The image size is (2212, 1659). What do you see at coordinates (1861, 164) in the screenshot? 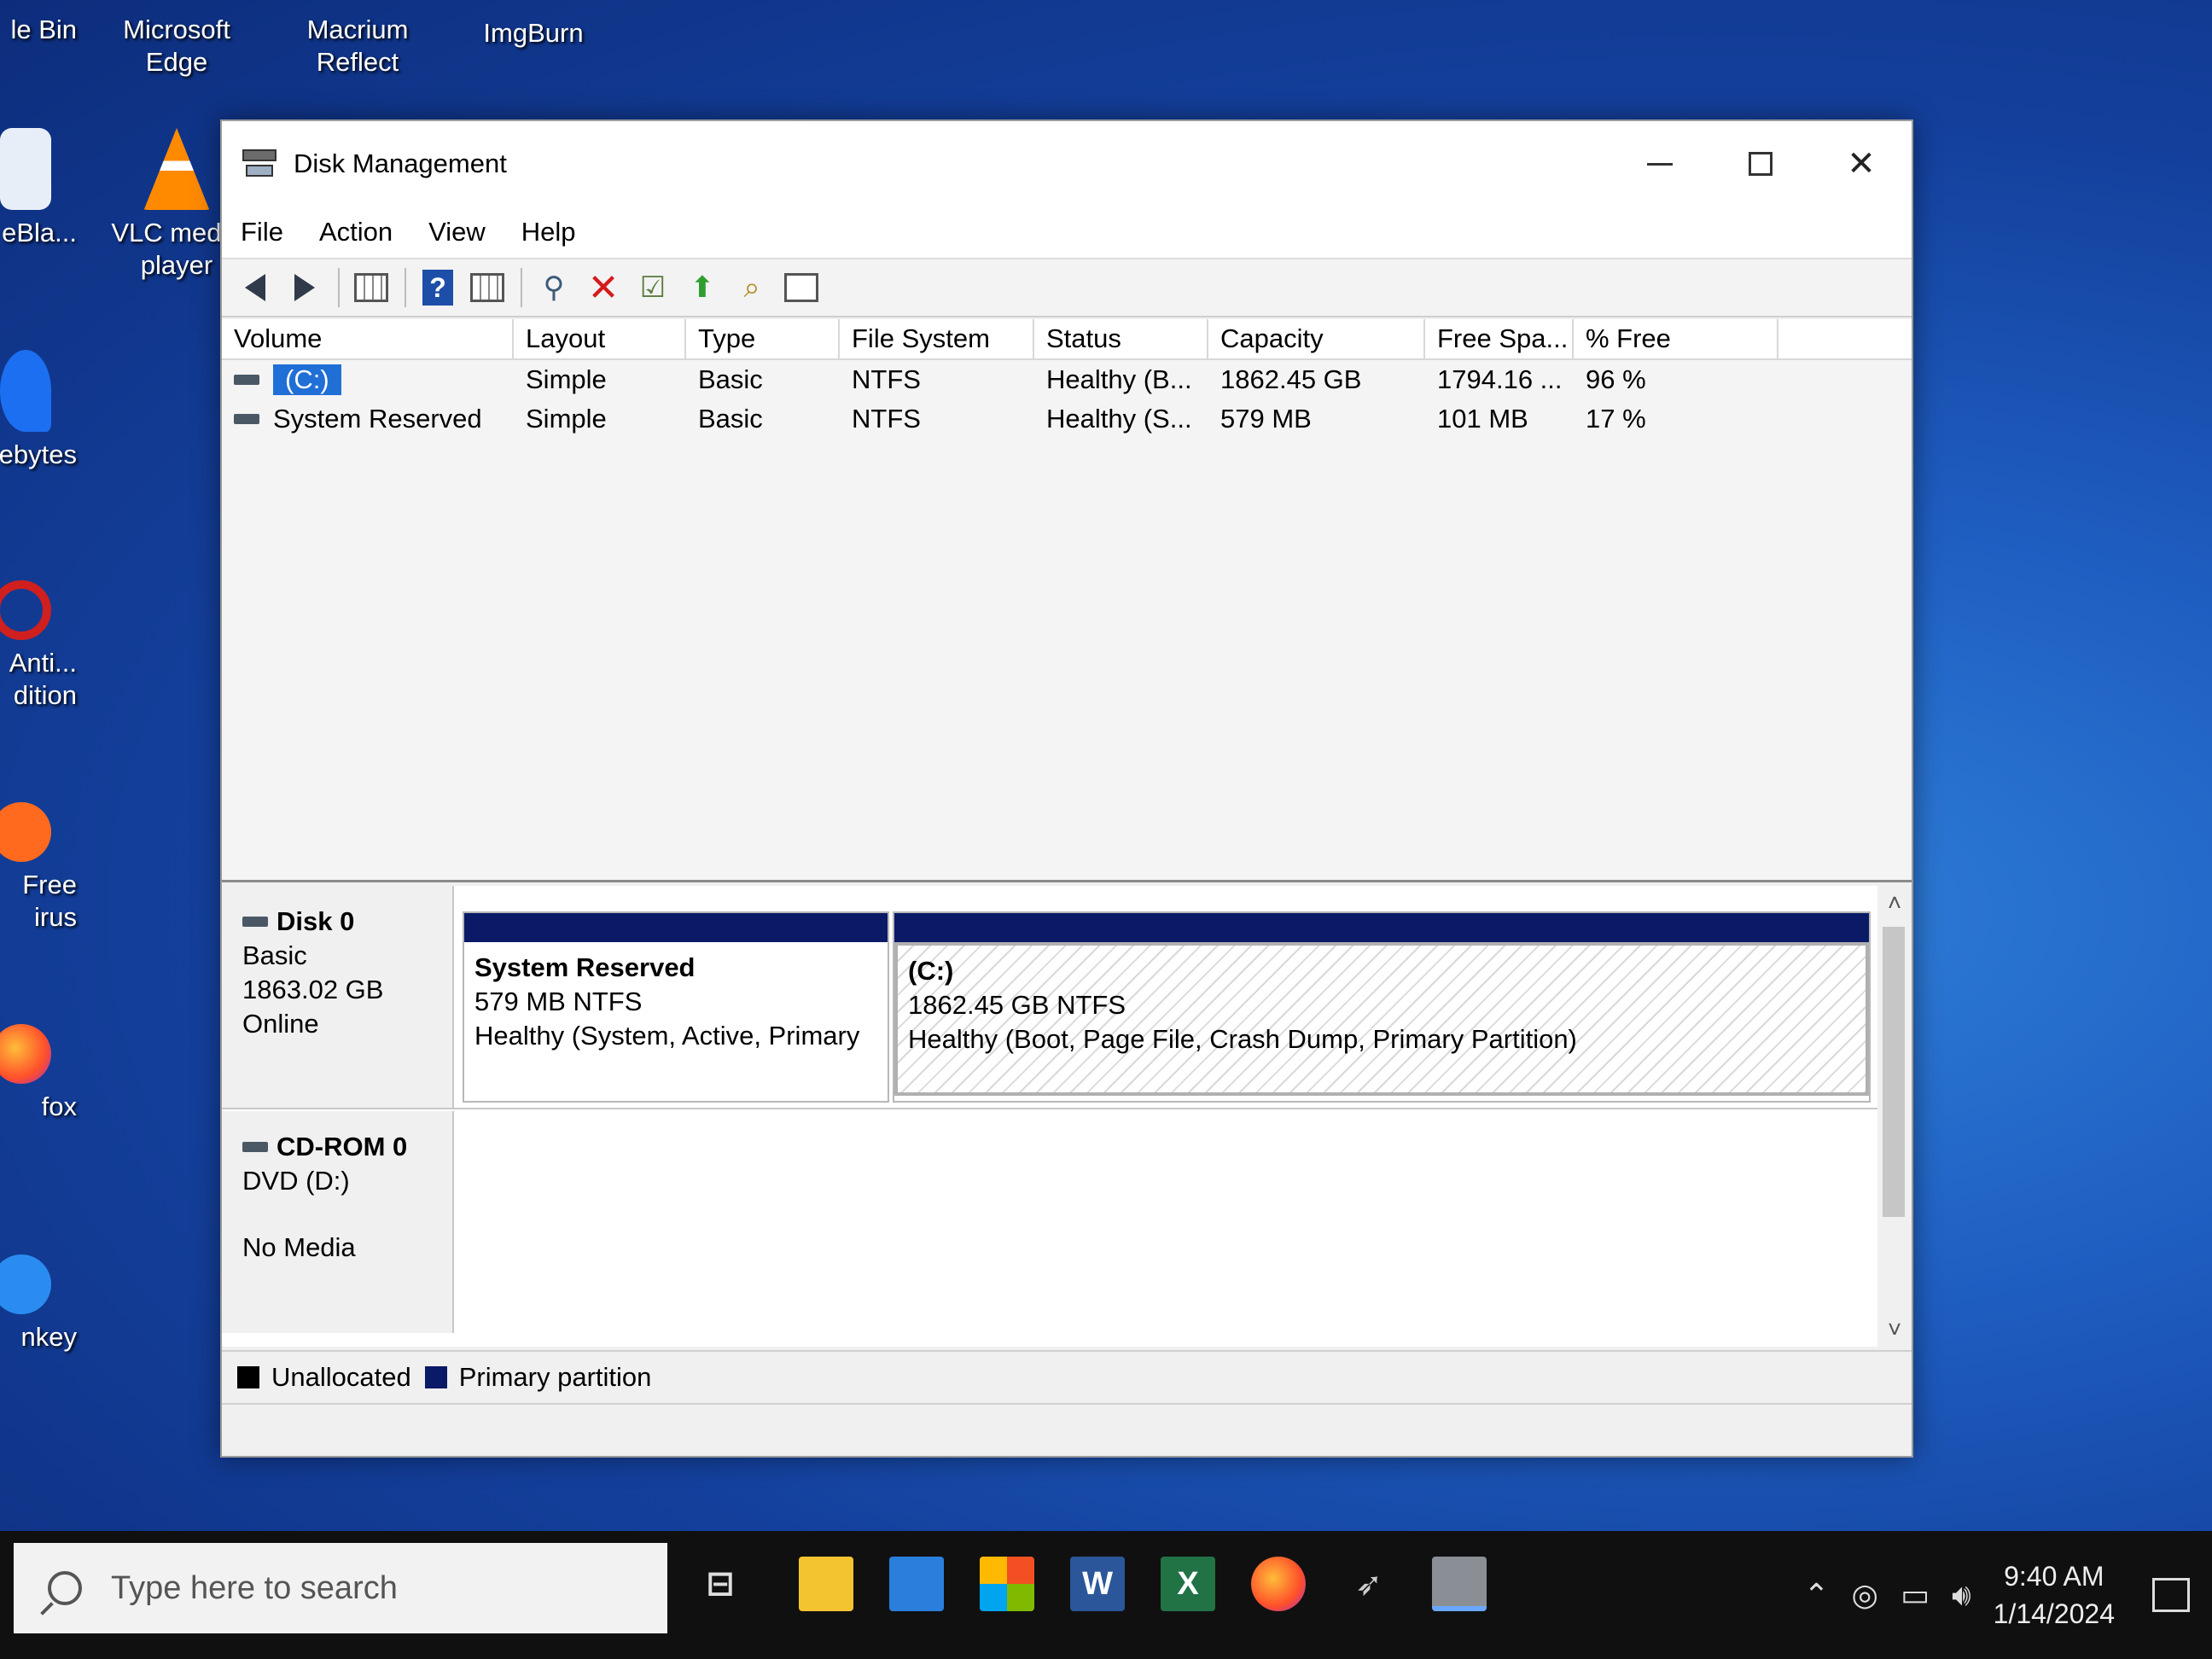
I see `close-button: ✕` at bounding box center [1861, 164].